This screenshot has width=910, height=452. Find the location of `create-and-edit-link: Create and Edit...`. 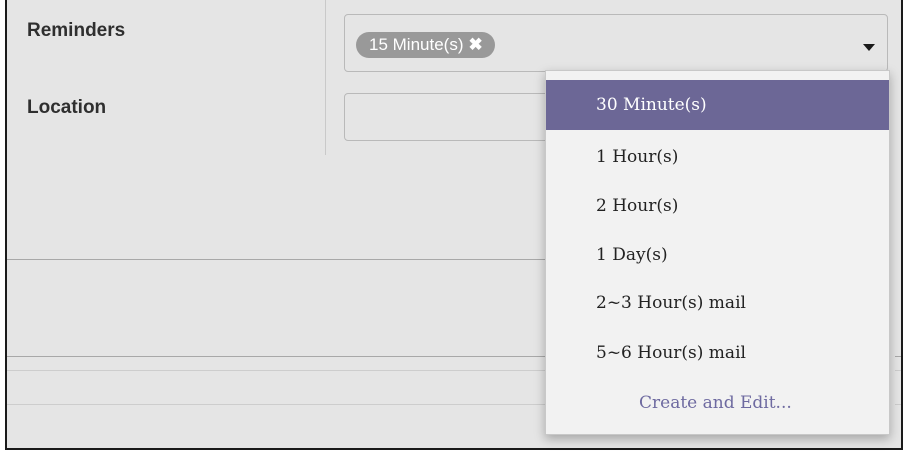

create-and-edit-link: Create and Edit... is located at coordinates (717, 403).